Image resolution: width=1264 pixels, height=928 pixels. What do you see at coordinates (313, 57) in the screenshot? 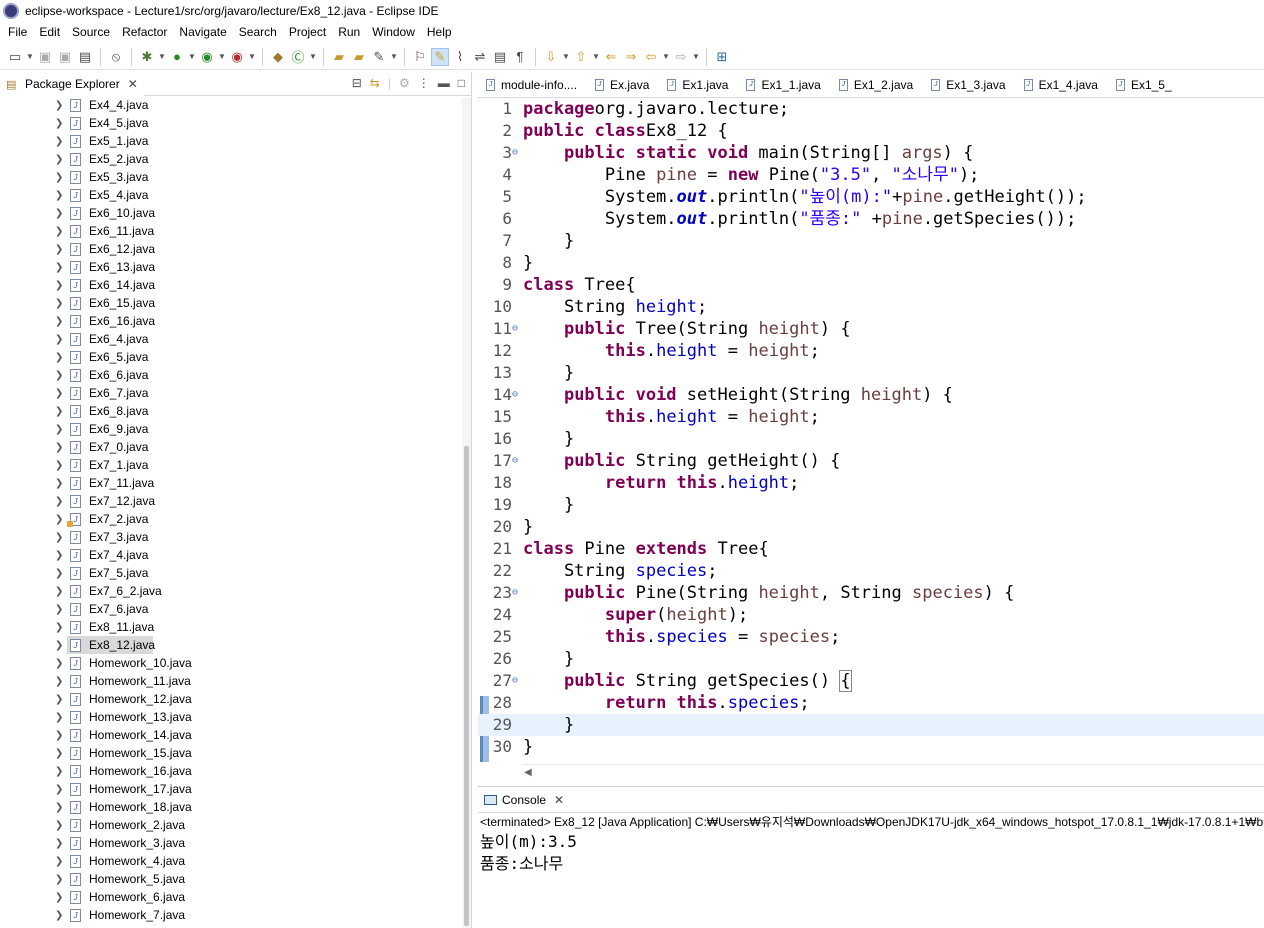
I see `new-class-dropdown-icon: ▼` at bounding box center [313, 57].